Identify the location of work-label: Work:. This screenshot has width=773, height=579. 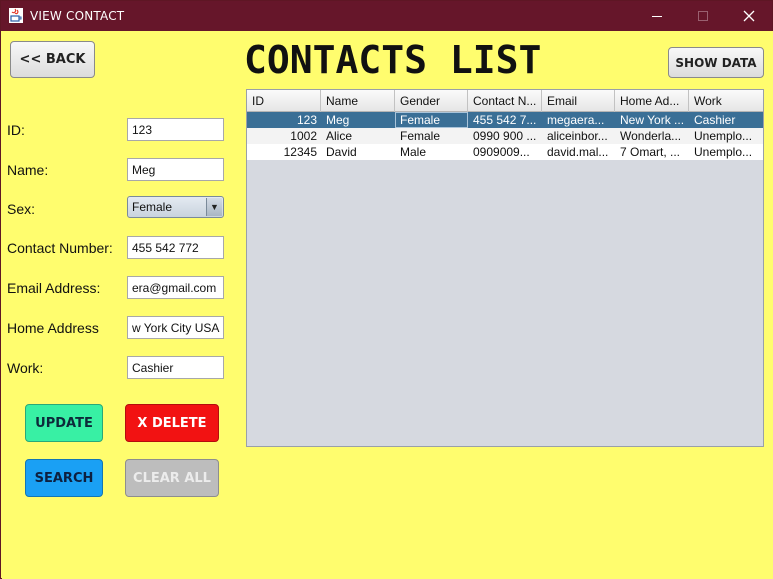
(25, 368).